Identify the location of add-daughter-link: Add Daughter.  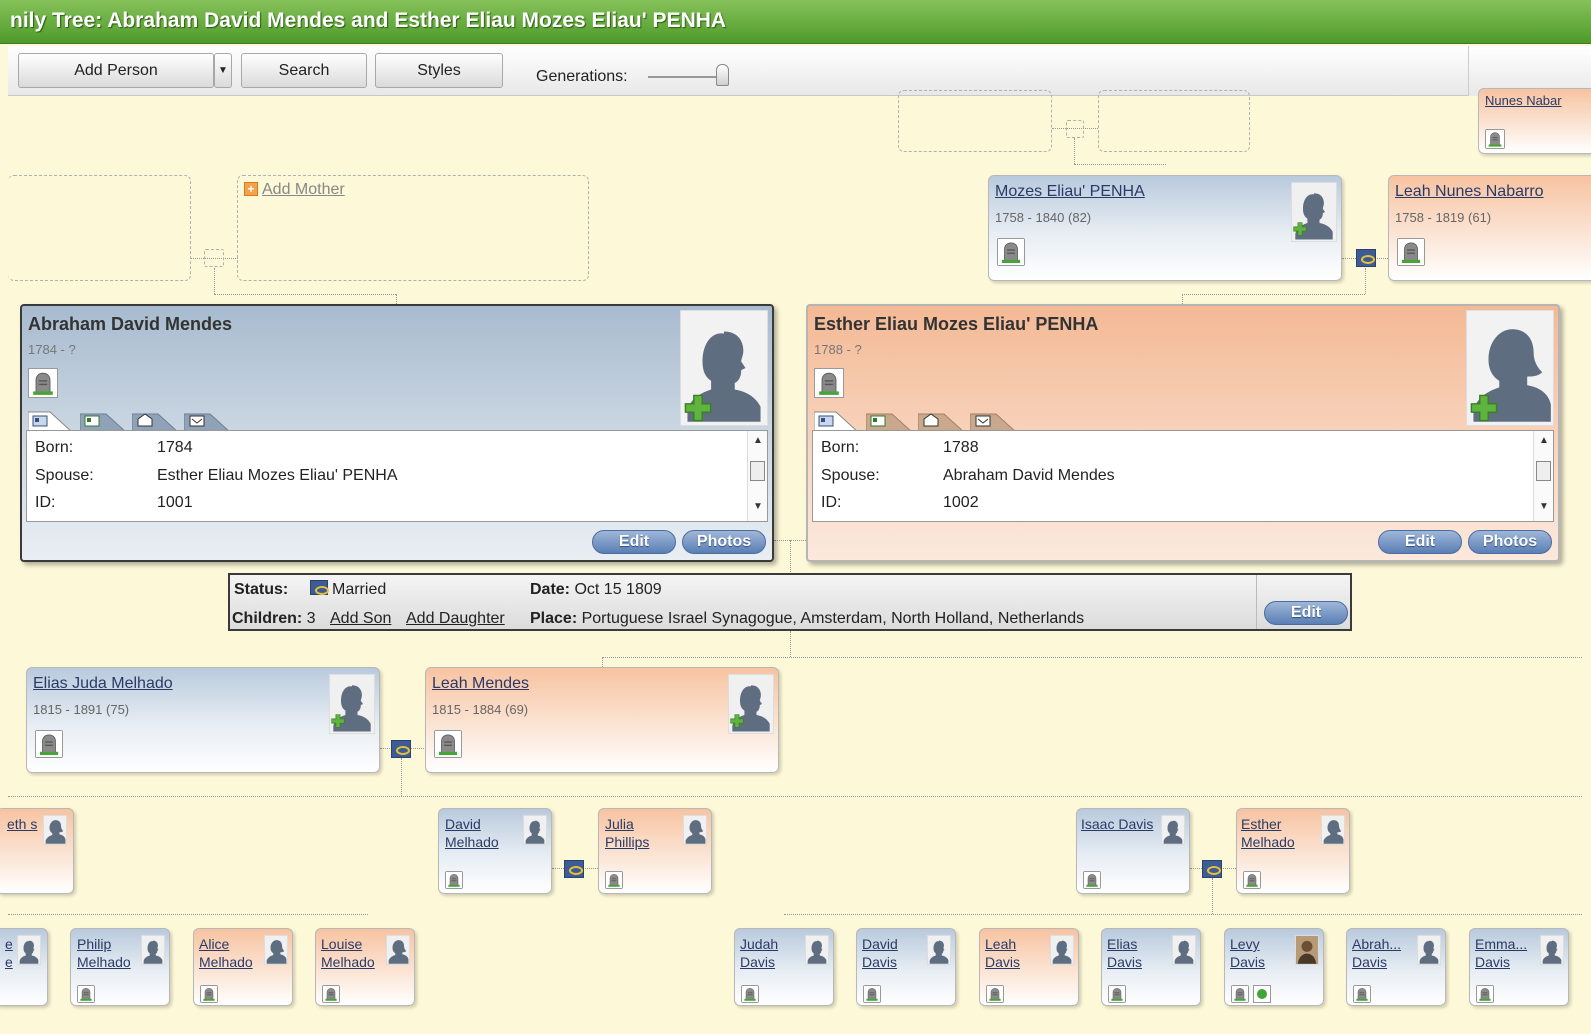
(455, 619).